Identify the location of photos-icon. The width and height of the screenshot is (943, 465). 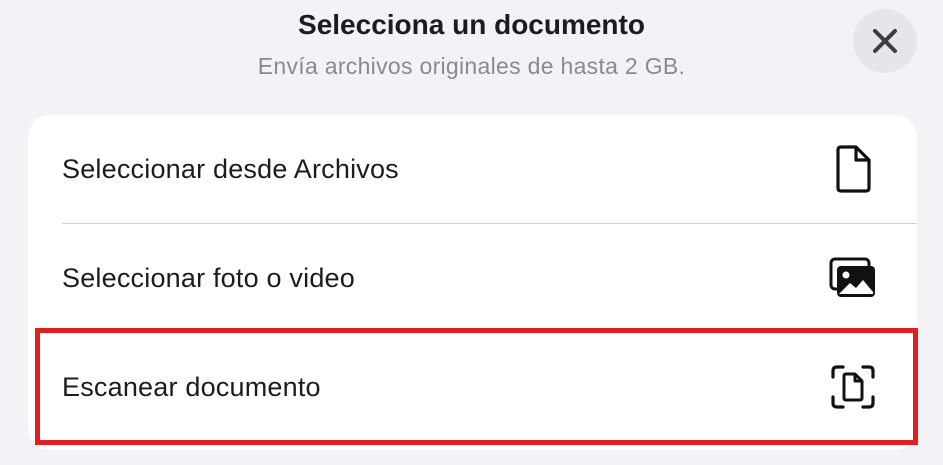
(853, 278).